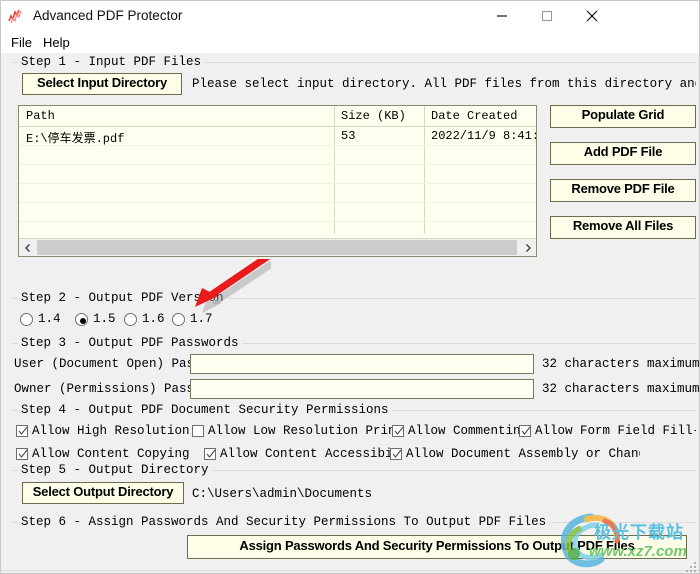  I want to click on checkbox-allow-commenting: Allow Commenting, so click(455, 432).